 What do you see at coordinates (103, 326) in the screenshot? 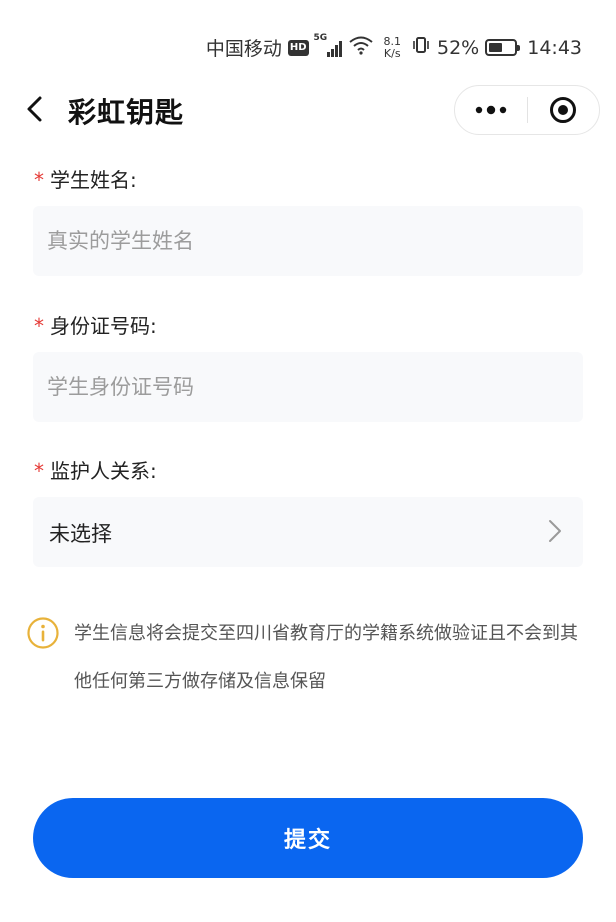
I see `id-number-label-text: 身份证号码:` at bounding box center [103, 326].